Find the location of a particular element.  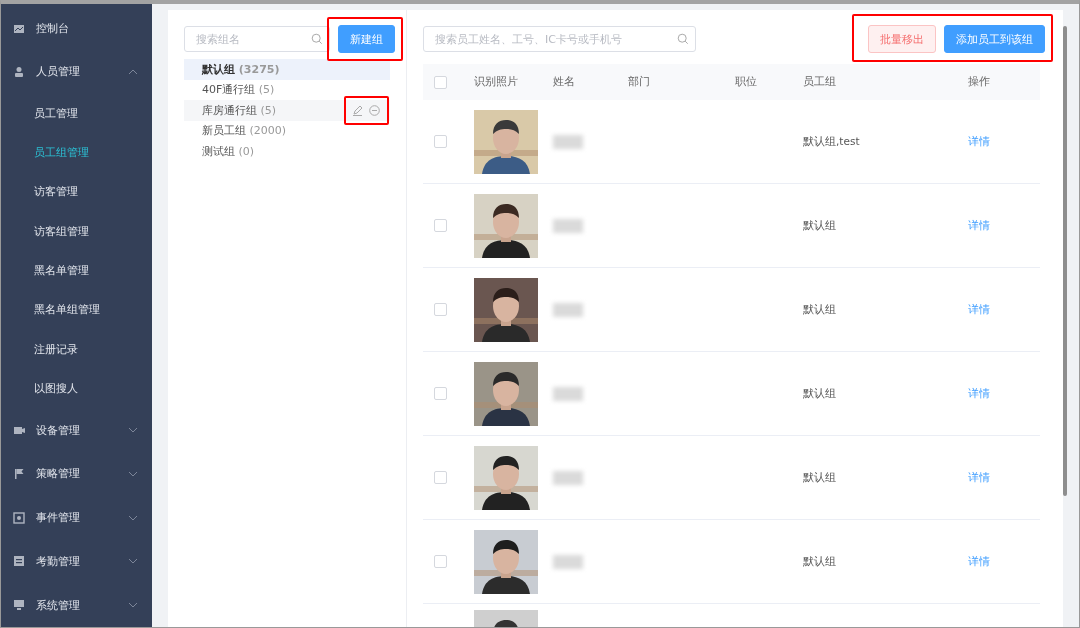

column-header: 部门 is located at coordinates (639, 82).